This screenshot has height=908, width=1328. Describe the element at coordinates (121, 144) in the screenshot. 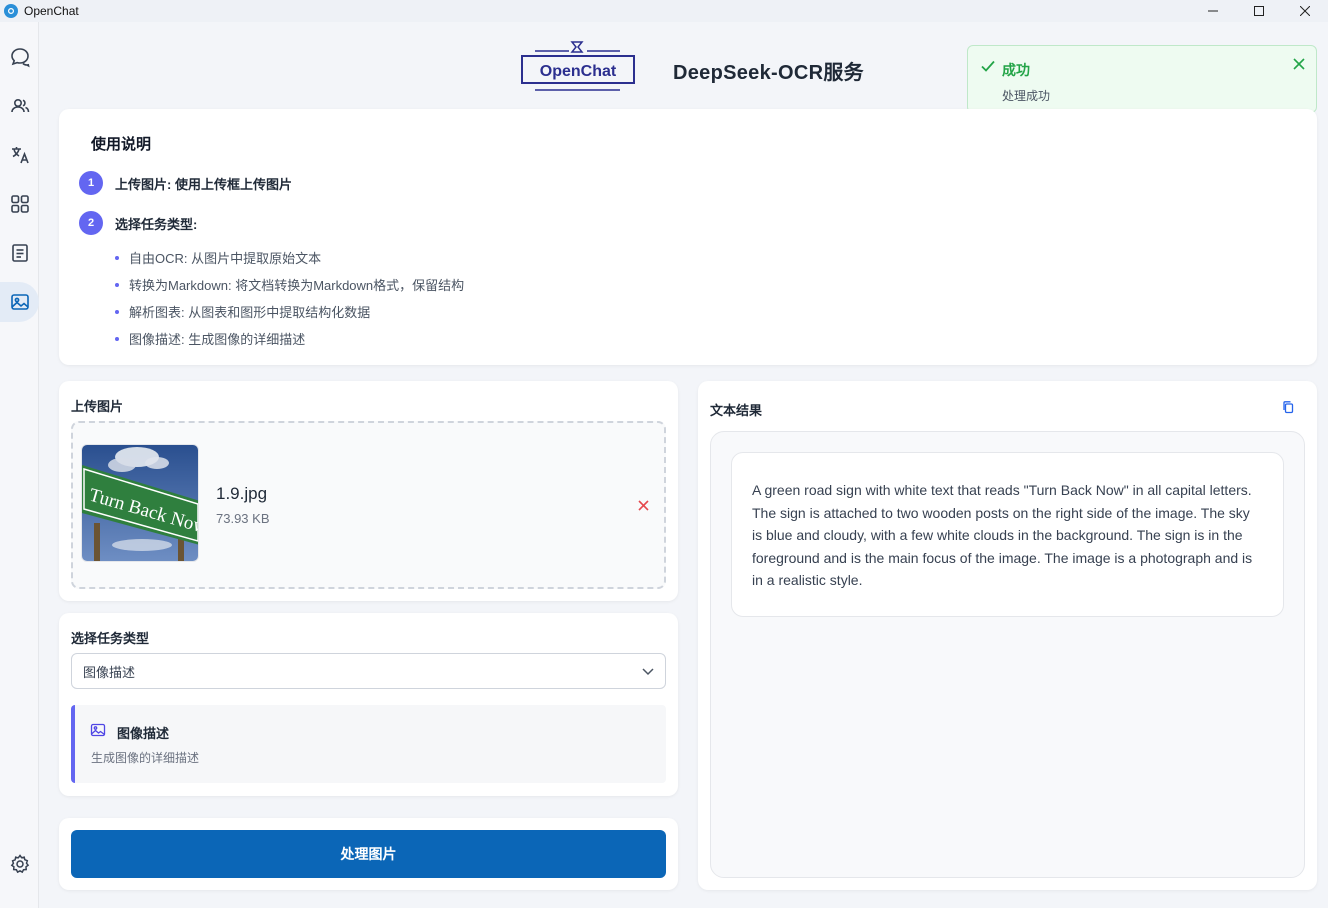

I see `instructions-heading: 使用说明` at that location.